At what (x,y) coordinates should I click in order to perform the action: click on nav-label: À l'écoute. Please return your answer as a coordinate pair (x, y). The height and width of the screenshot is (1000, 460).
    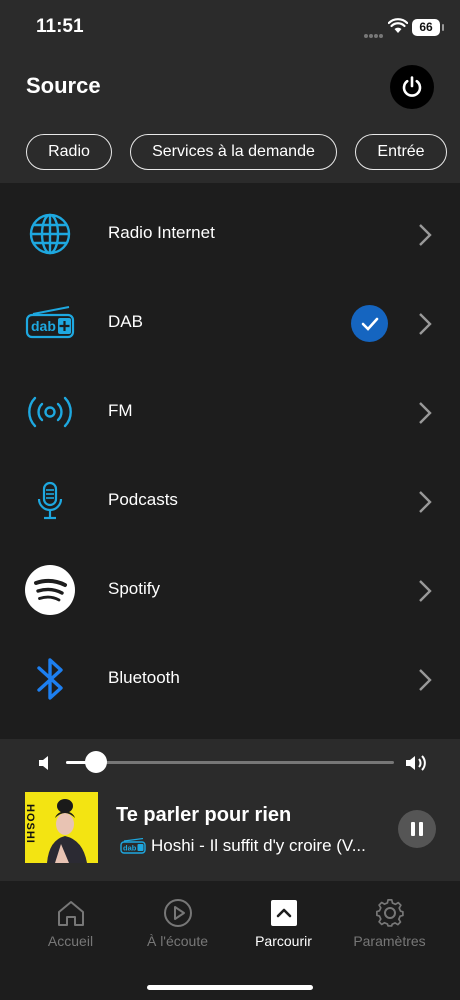
    Looking at the image, I should click on (177, 941).